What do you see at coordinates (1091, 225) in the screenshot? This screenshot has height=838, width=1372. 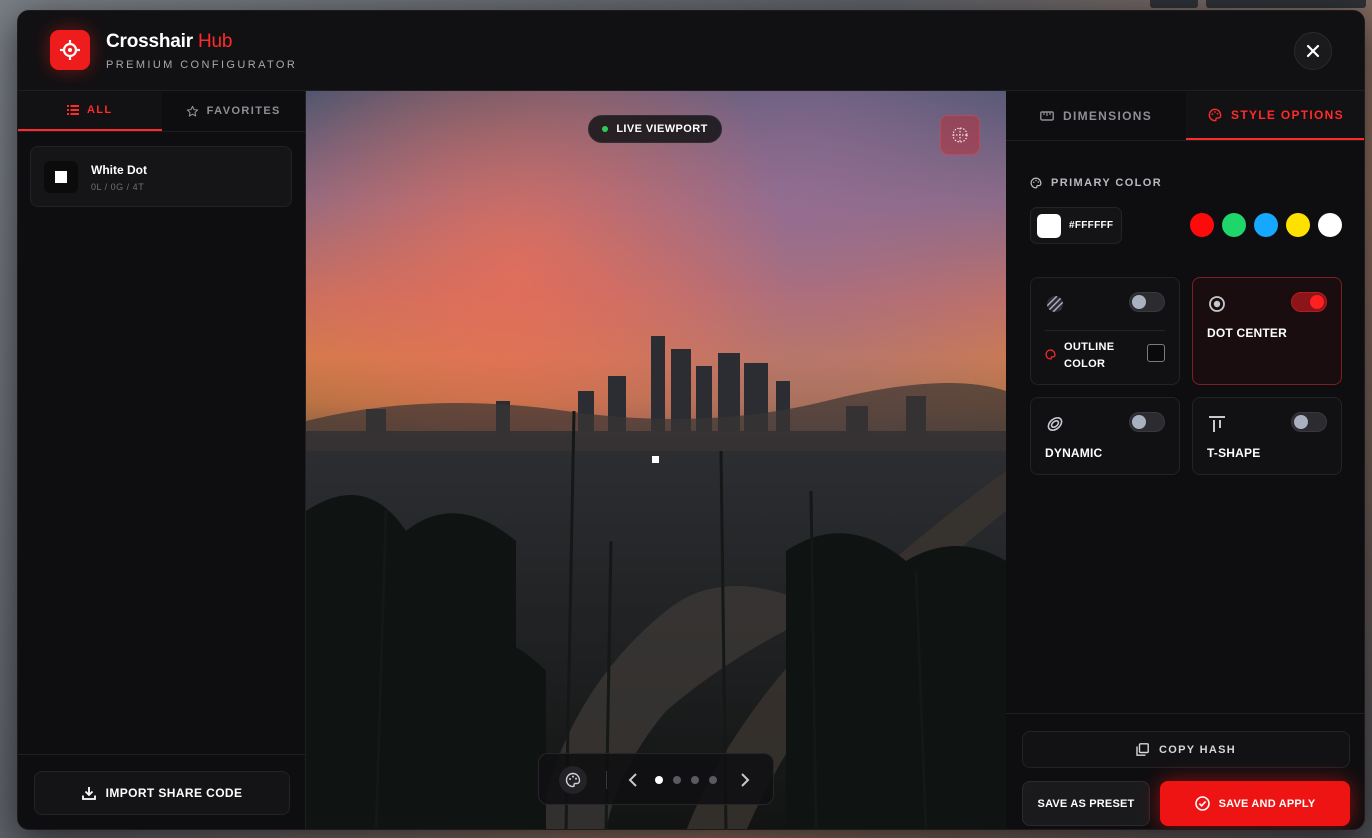 I see `hex-value: #FFFFFF` at bounding box center [1091, 225].